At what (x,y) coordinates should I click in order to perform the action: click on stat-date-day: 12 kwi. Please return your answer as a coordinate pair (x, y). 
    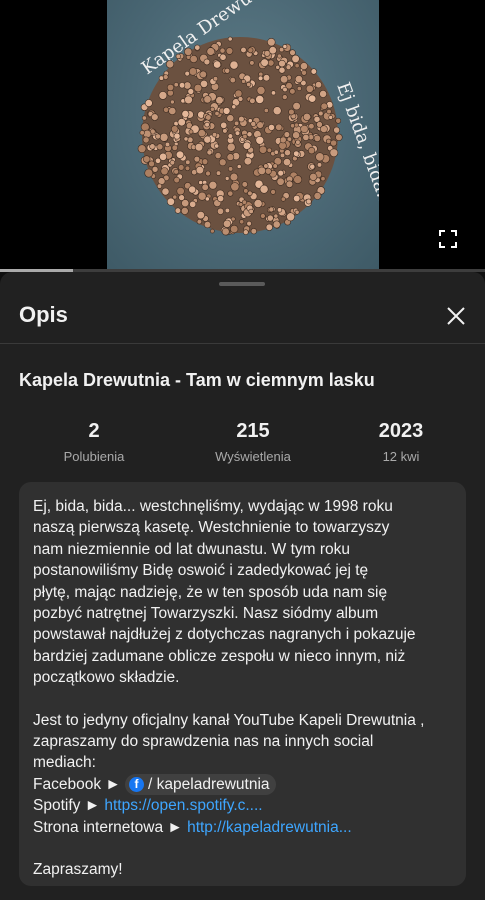
    Looking at the image, I should click on (401, 456).